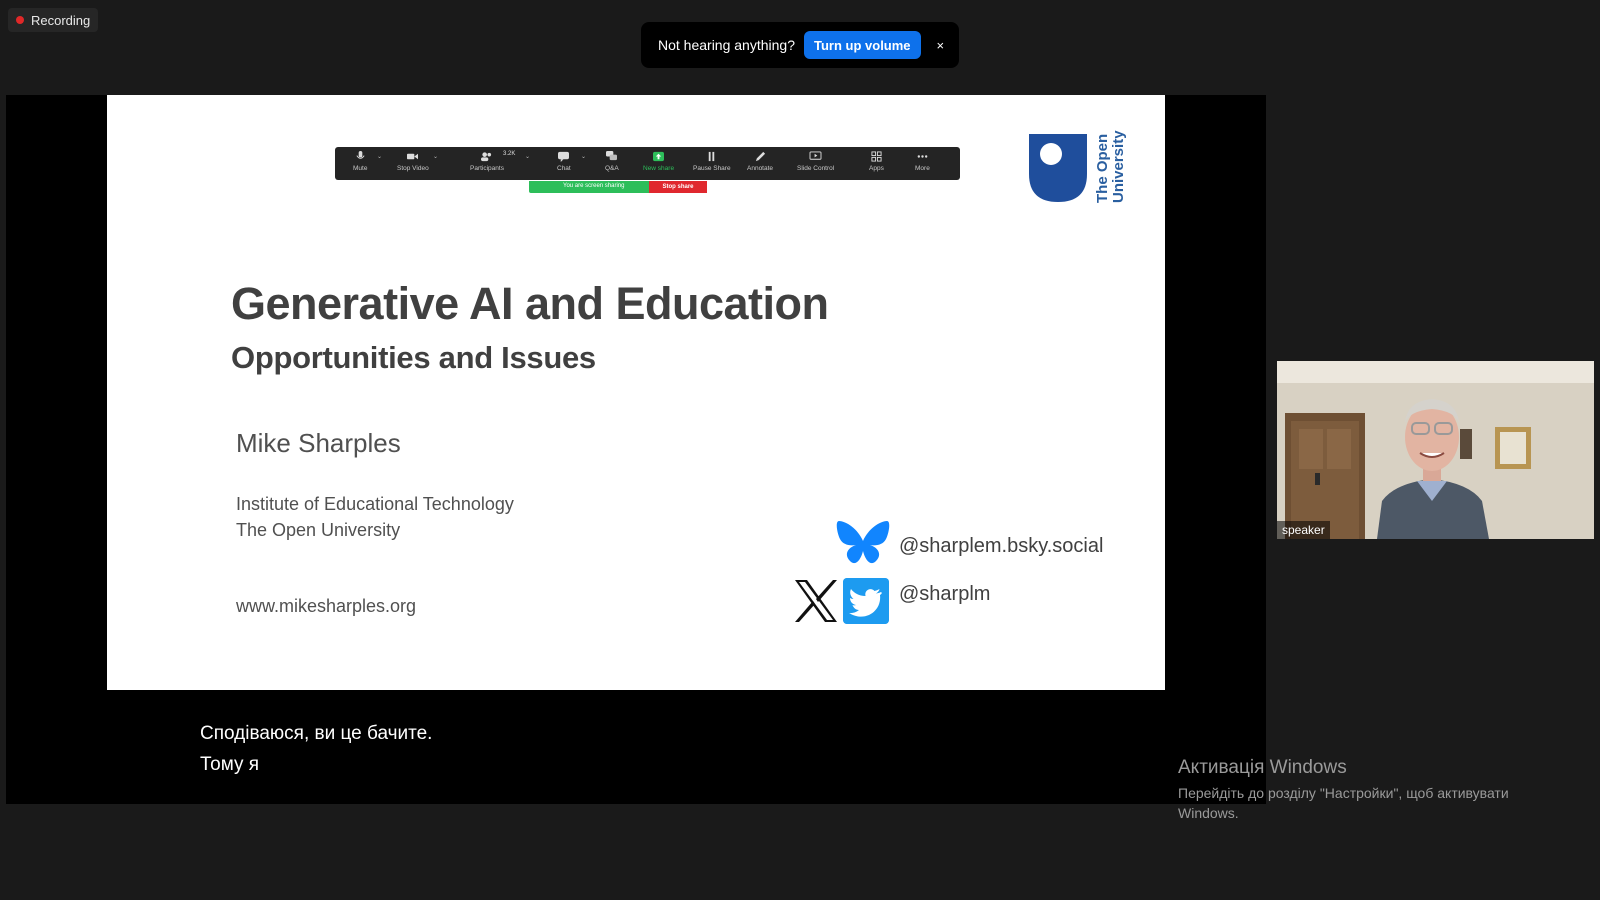 Image resolution: width=1600 pixels, height=900 pixels. I want to click on new-share-icon, so click(659, 156).